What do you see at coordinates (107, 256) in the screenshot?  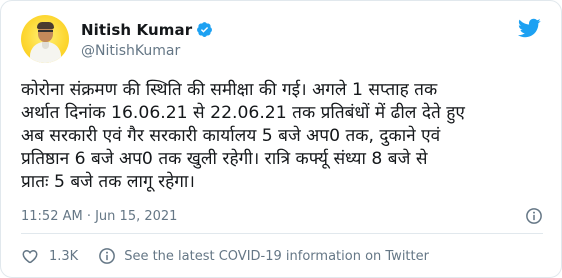 I see `covid-info-icon` at bounding box center [107, 256].